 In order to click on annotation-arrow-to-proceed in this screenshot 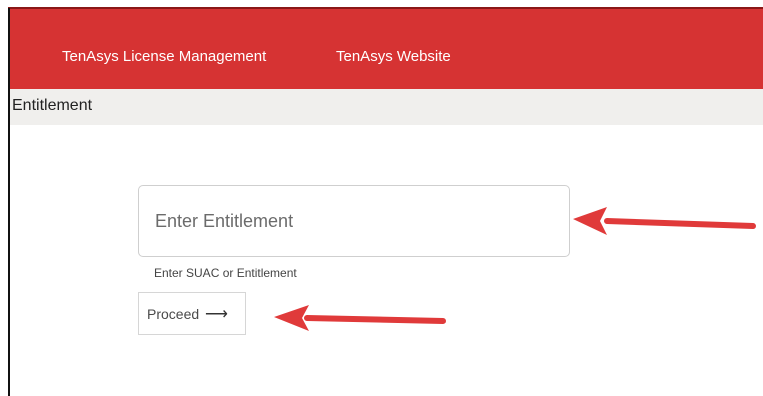, I will do `click(360, 318)`.